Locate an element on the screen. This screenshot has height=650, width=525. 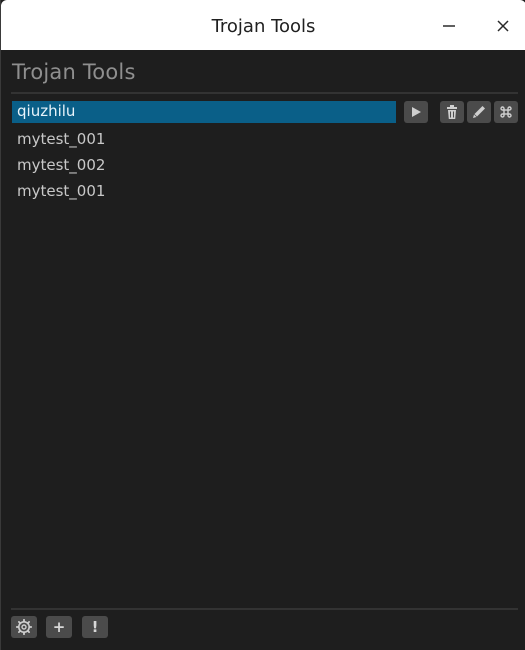
play-icon is located at coordinates (416, 112).